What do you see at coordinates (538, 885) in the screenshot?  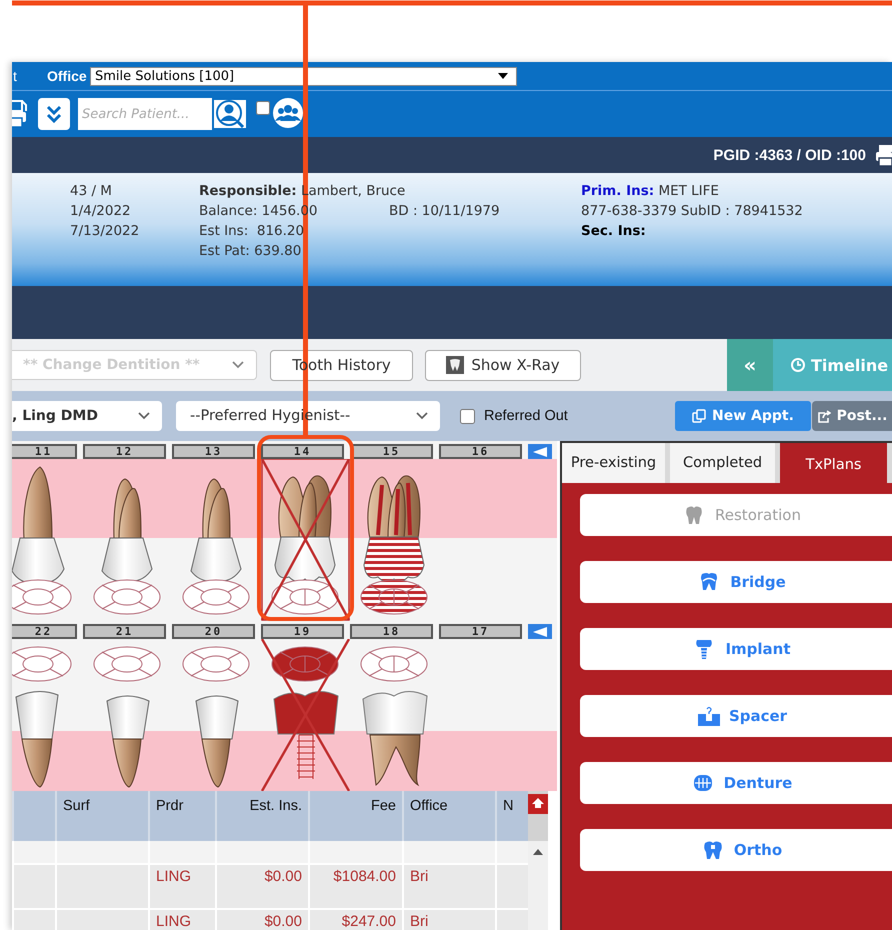 I see `scrollbar` at bounding box center [538, 885].